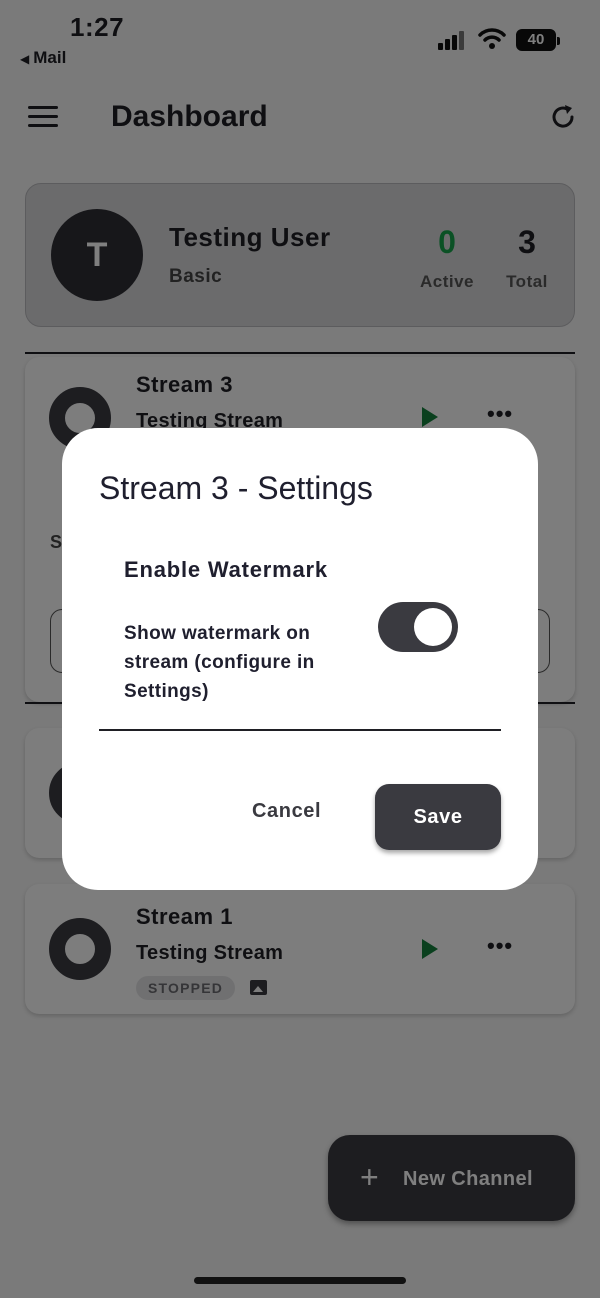  Describe the element at coordinates (226, 569) in the screenshot. I see `watermark-setting-title: Enable Watermark` at that location.